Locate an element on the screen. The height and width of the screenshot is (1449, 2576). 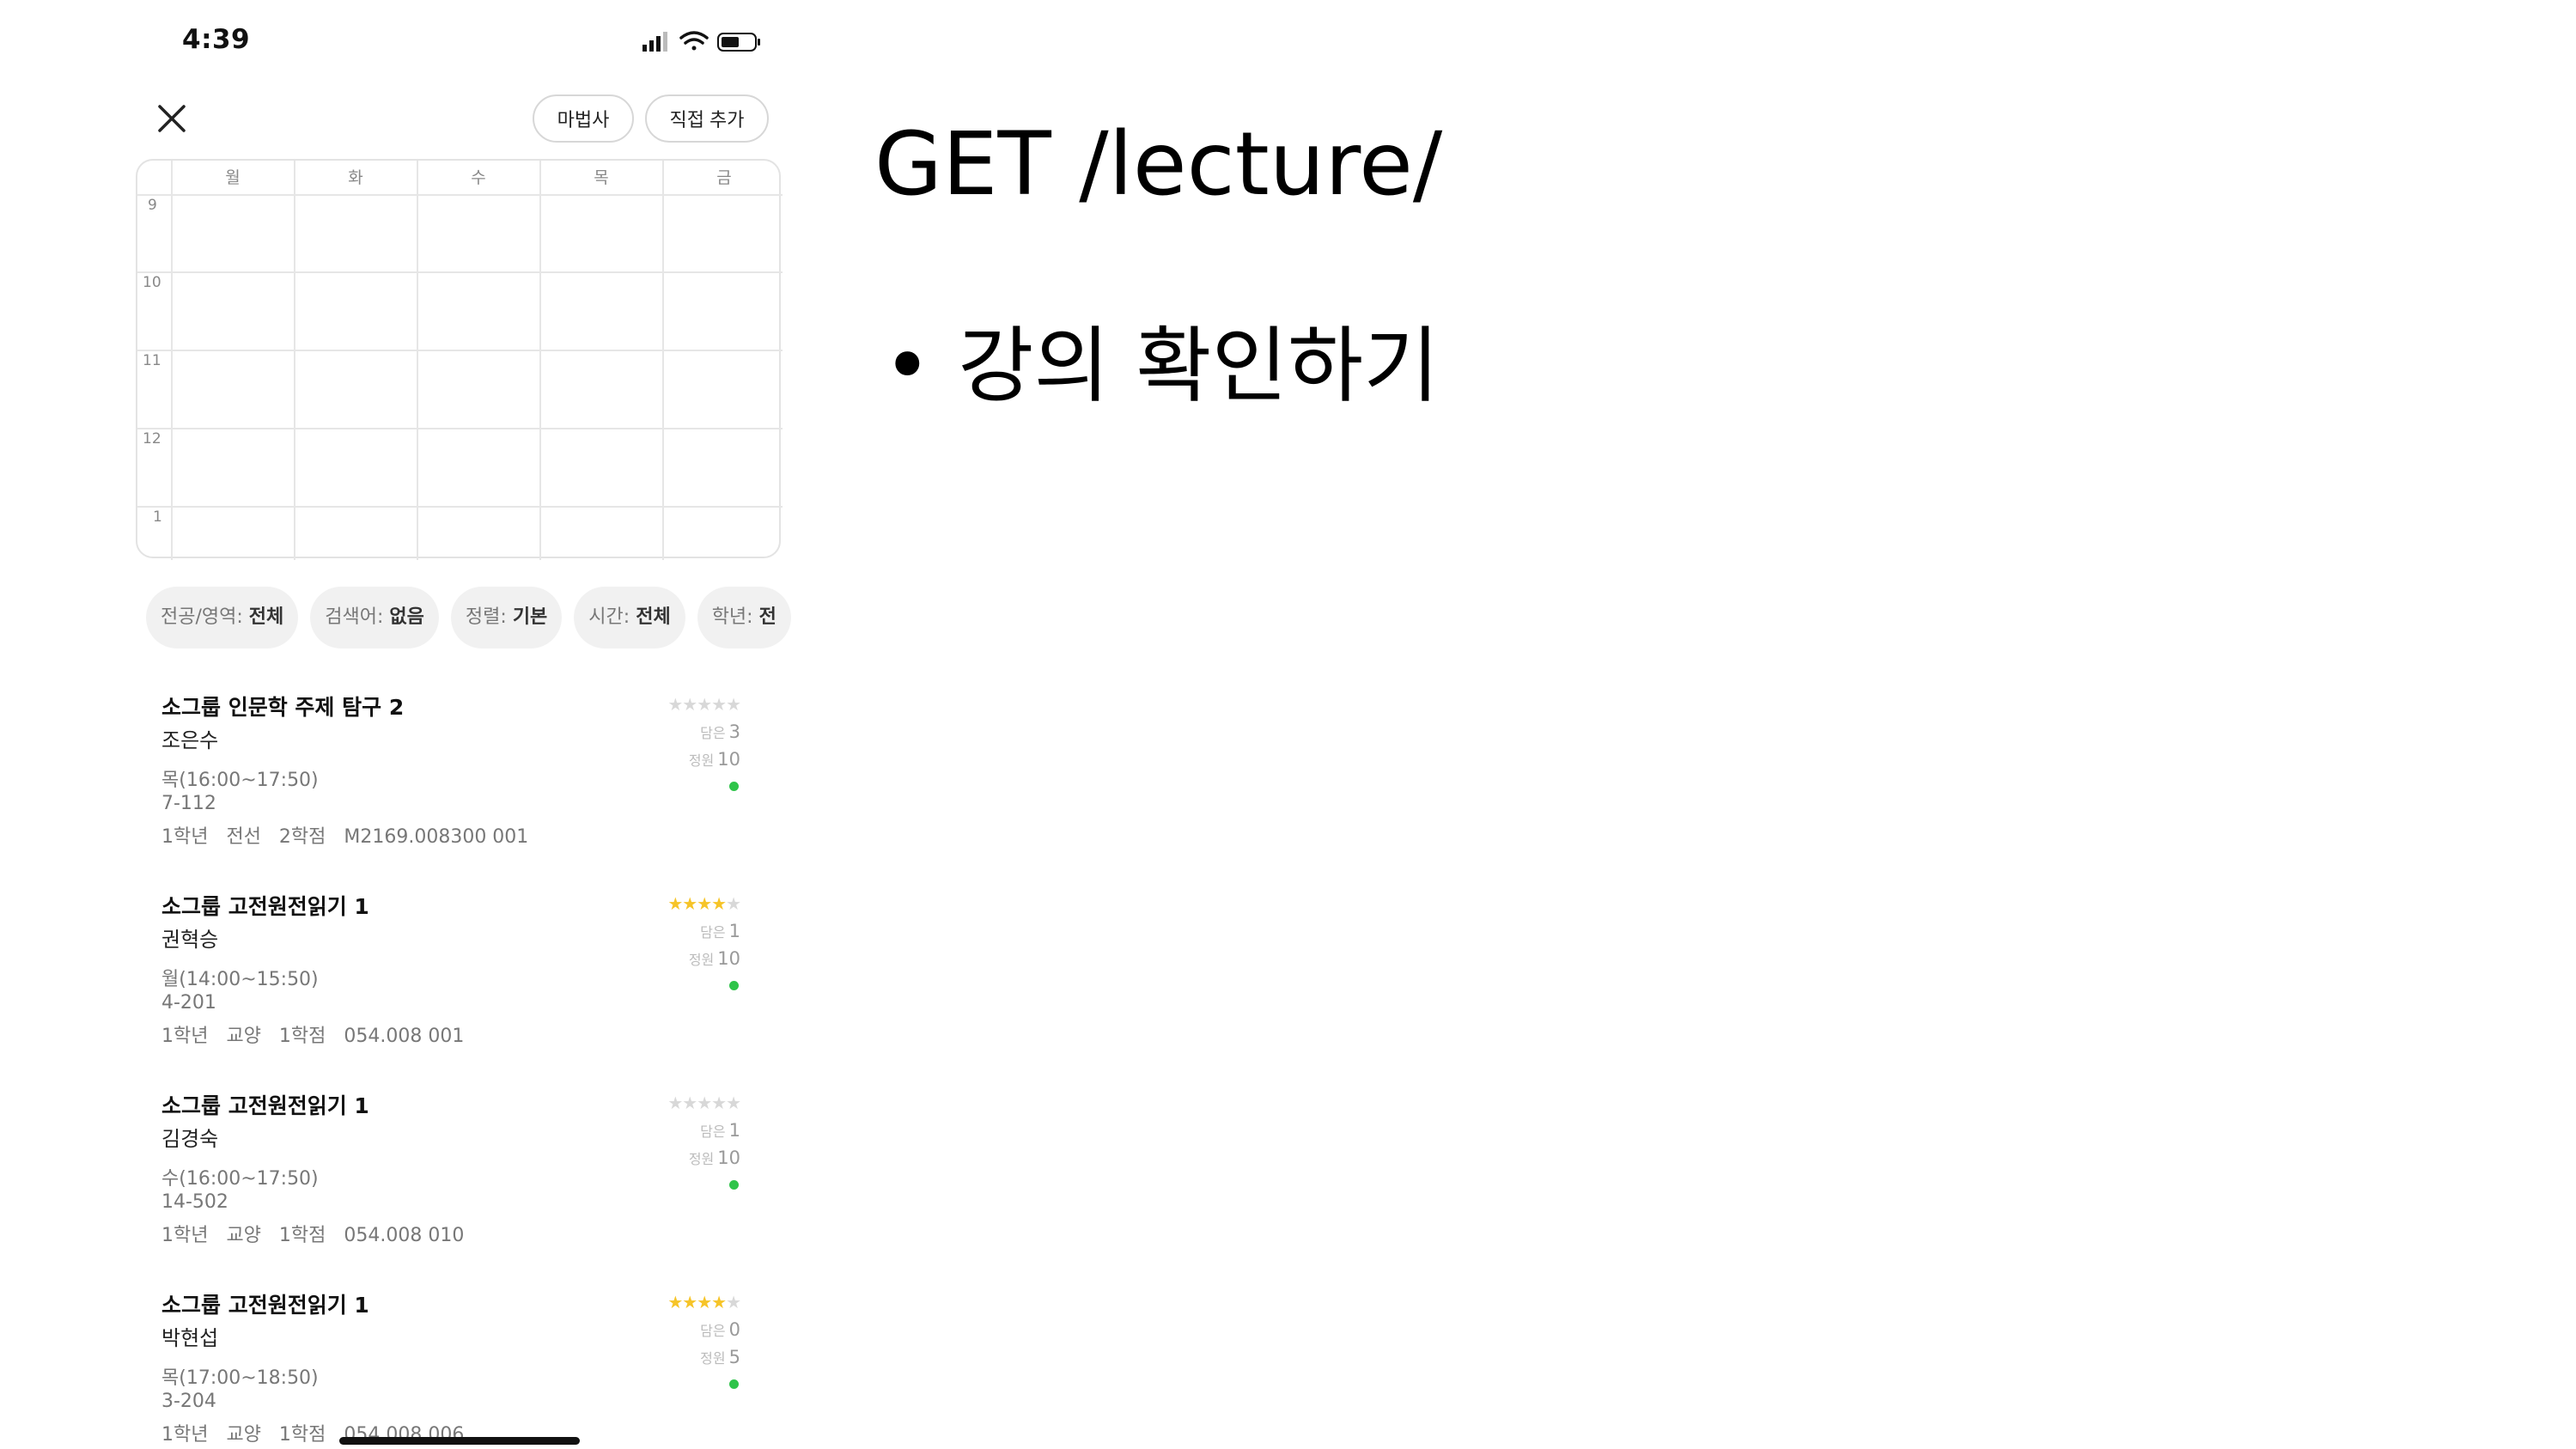
wizard-button: 마법사 is located at coordinates (583, 118).